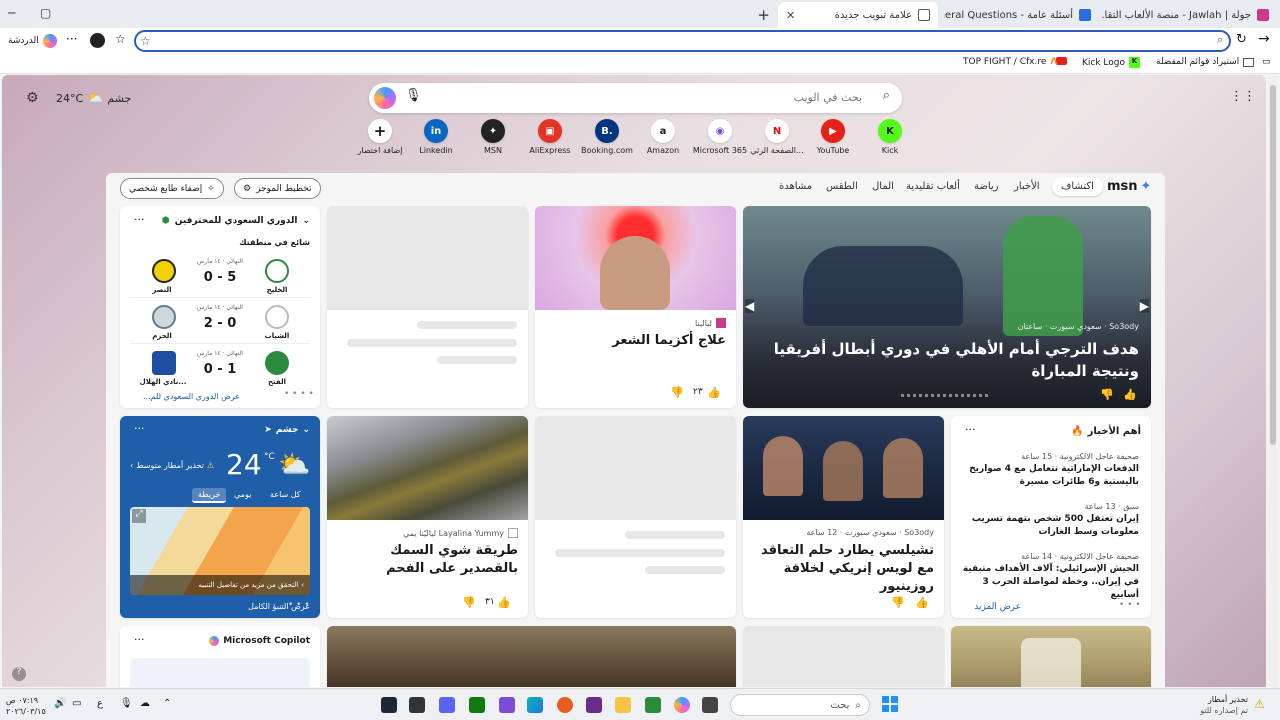 This screenshot has width=1280, height=720. I want to click on terminal-icon, so click(710, 705).